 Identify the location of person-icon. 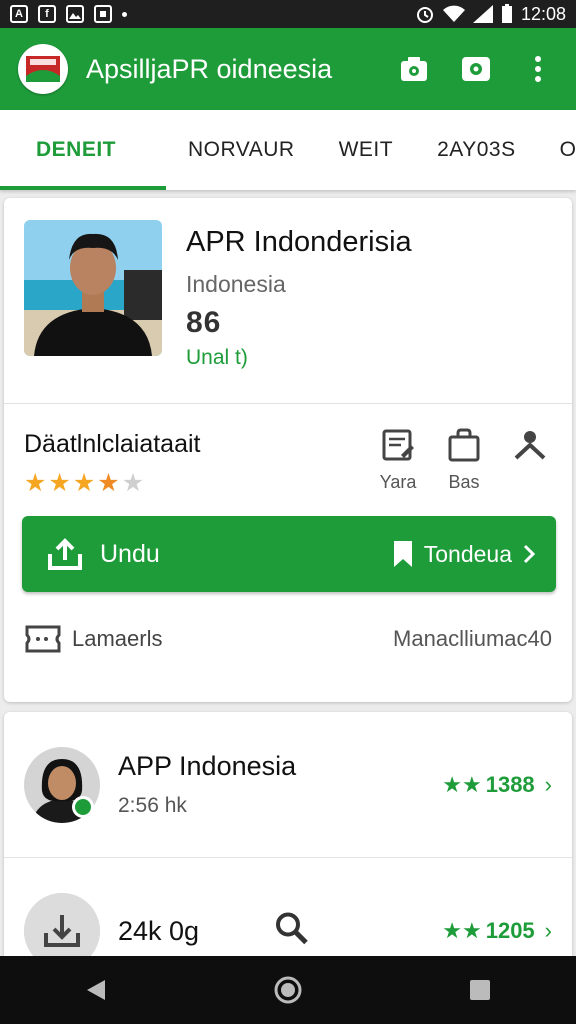
(530, 445).